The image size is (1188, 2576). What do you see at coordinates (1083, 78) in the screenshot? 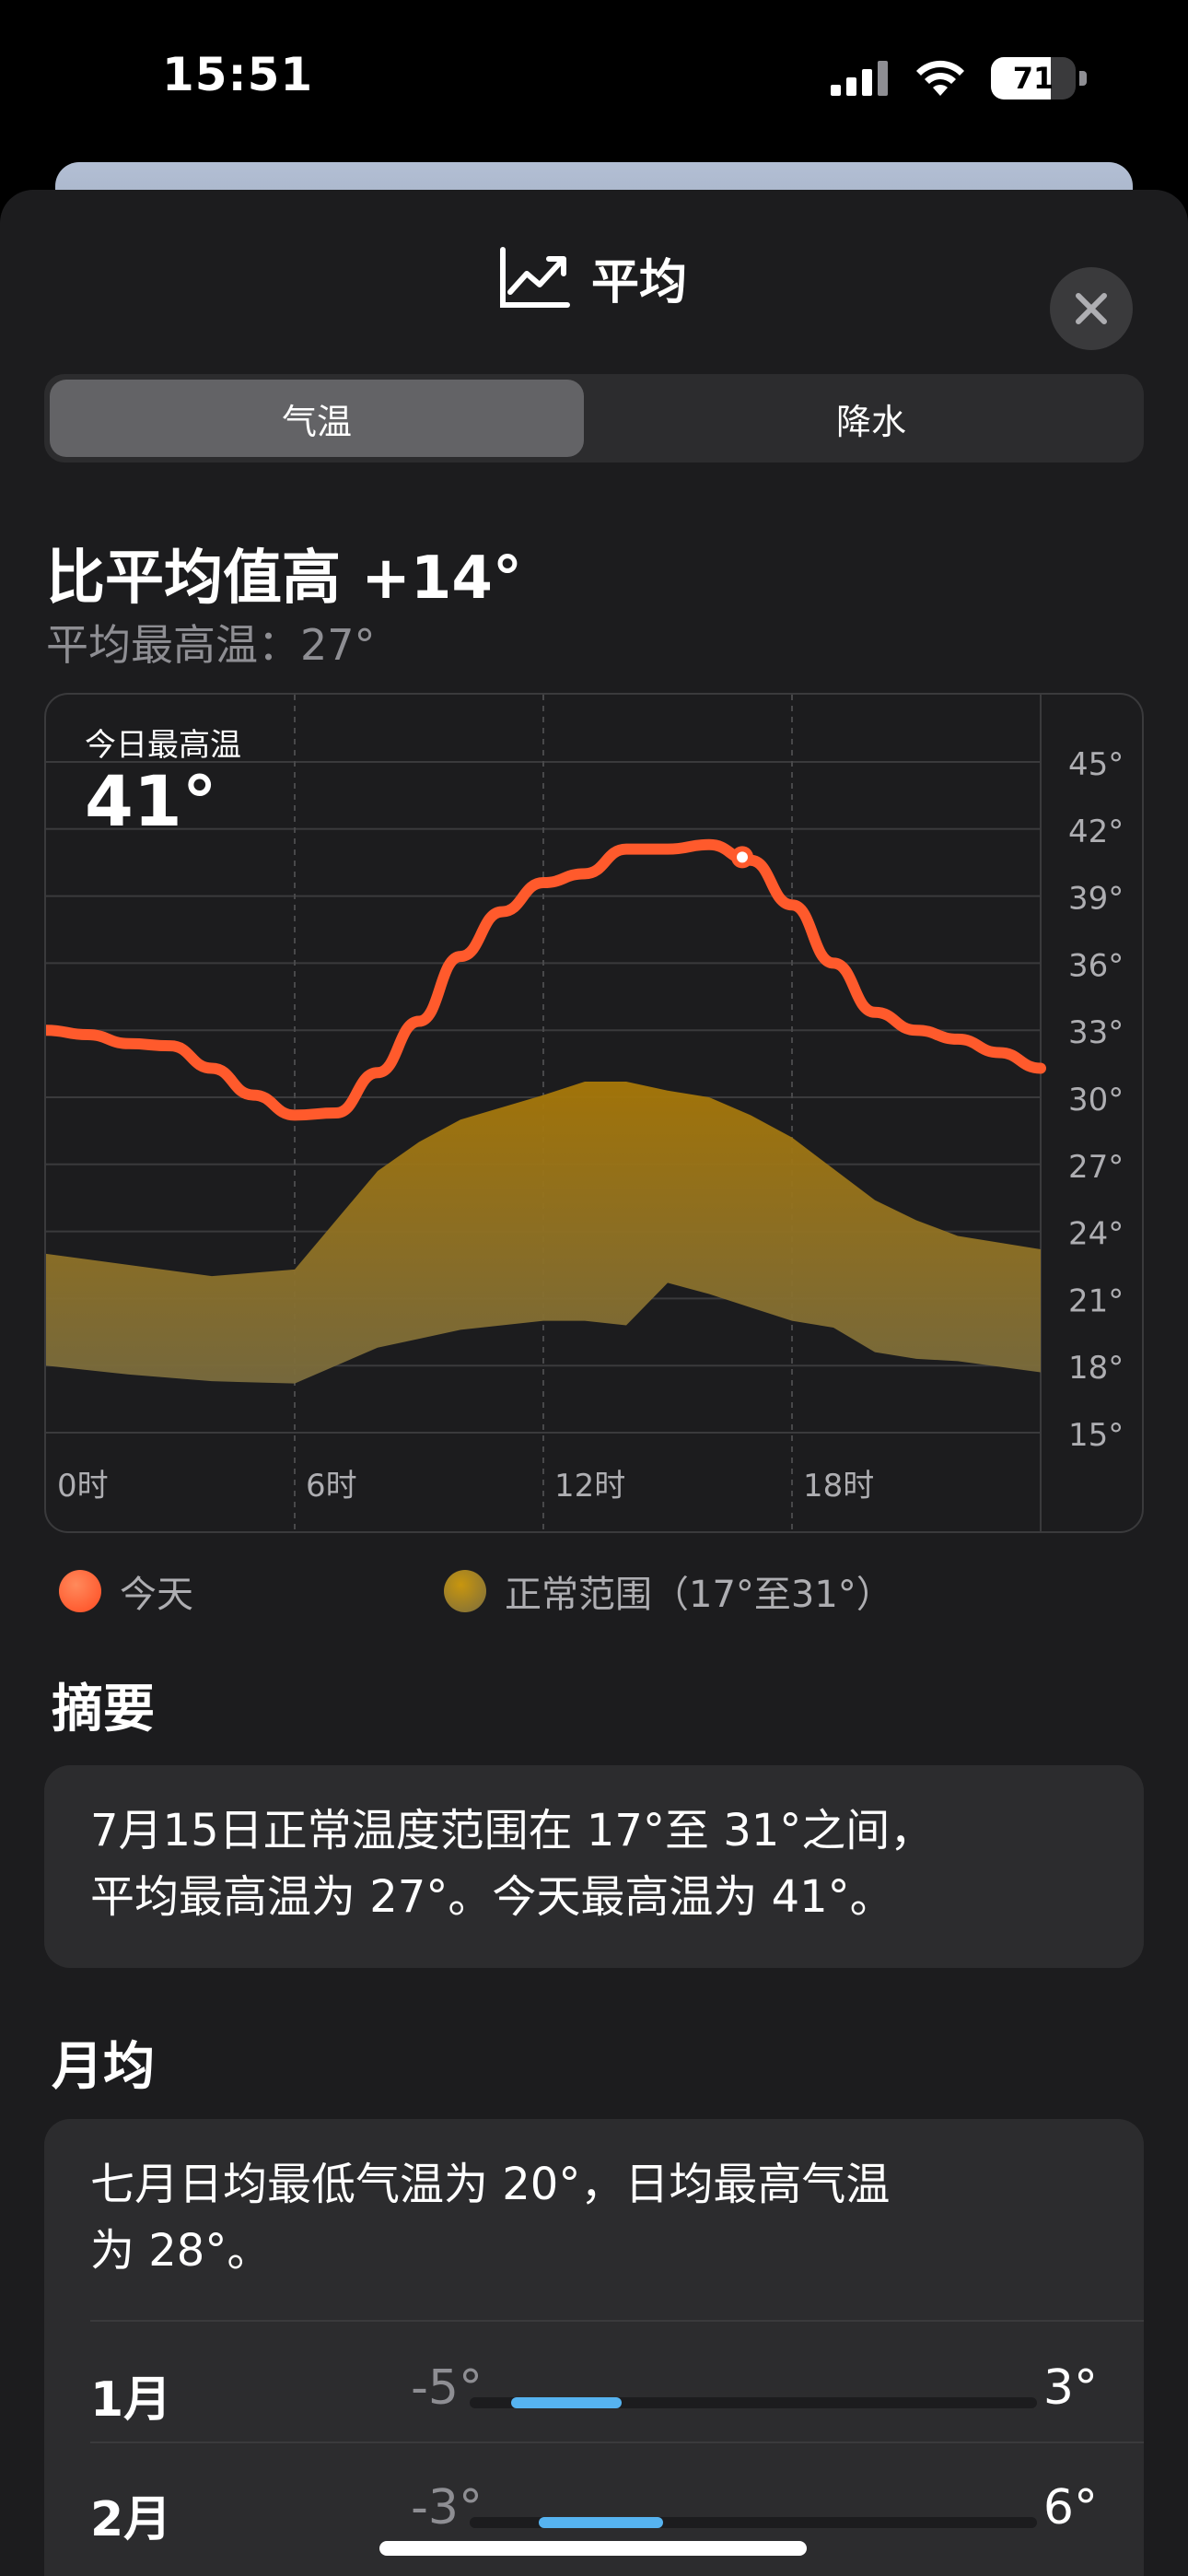
I see `battery-tip` at bounding box center [1083, 78].